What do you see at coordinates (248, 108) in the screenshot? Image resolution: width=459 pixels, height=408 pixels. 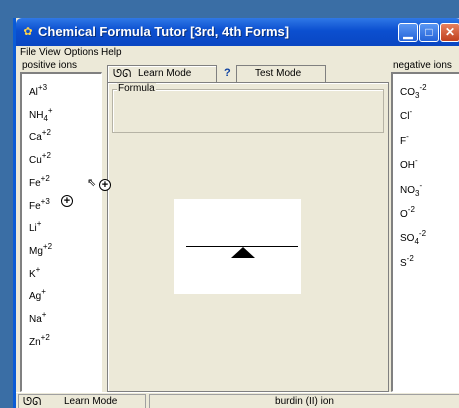 I see `formula-box: Formula` at bounding box center [248, 108].